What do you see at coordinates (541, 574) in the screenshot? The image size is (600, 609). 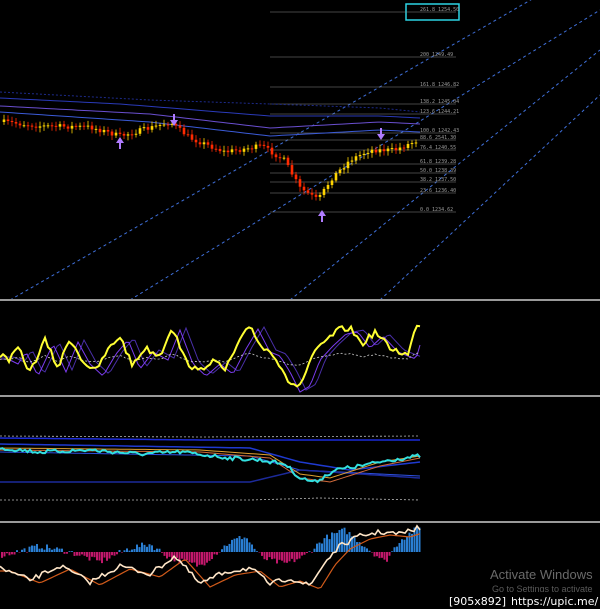 I see `watermark-title: Activate Windows` at bounding box center [541, 574].